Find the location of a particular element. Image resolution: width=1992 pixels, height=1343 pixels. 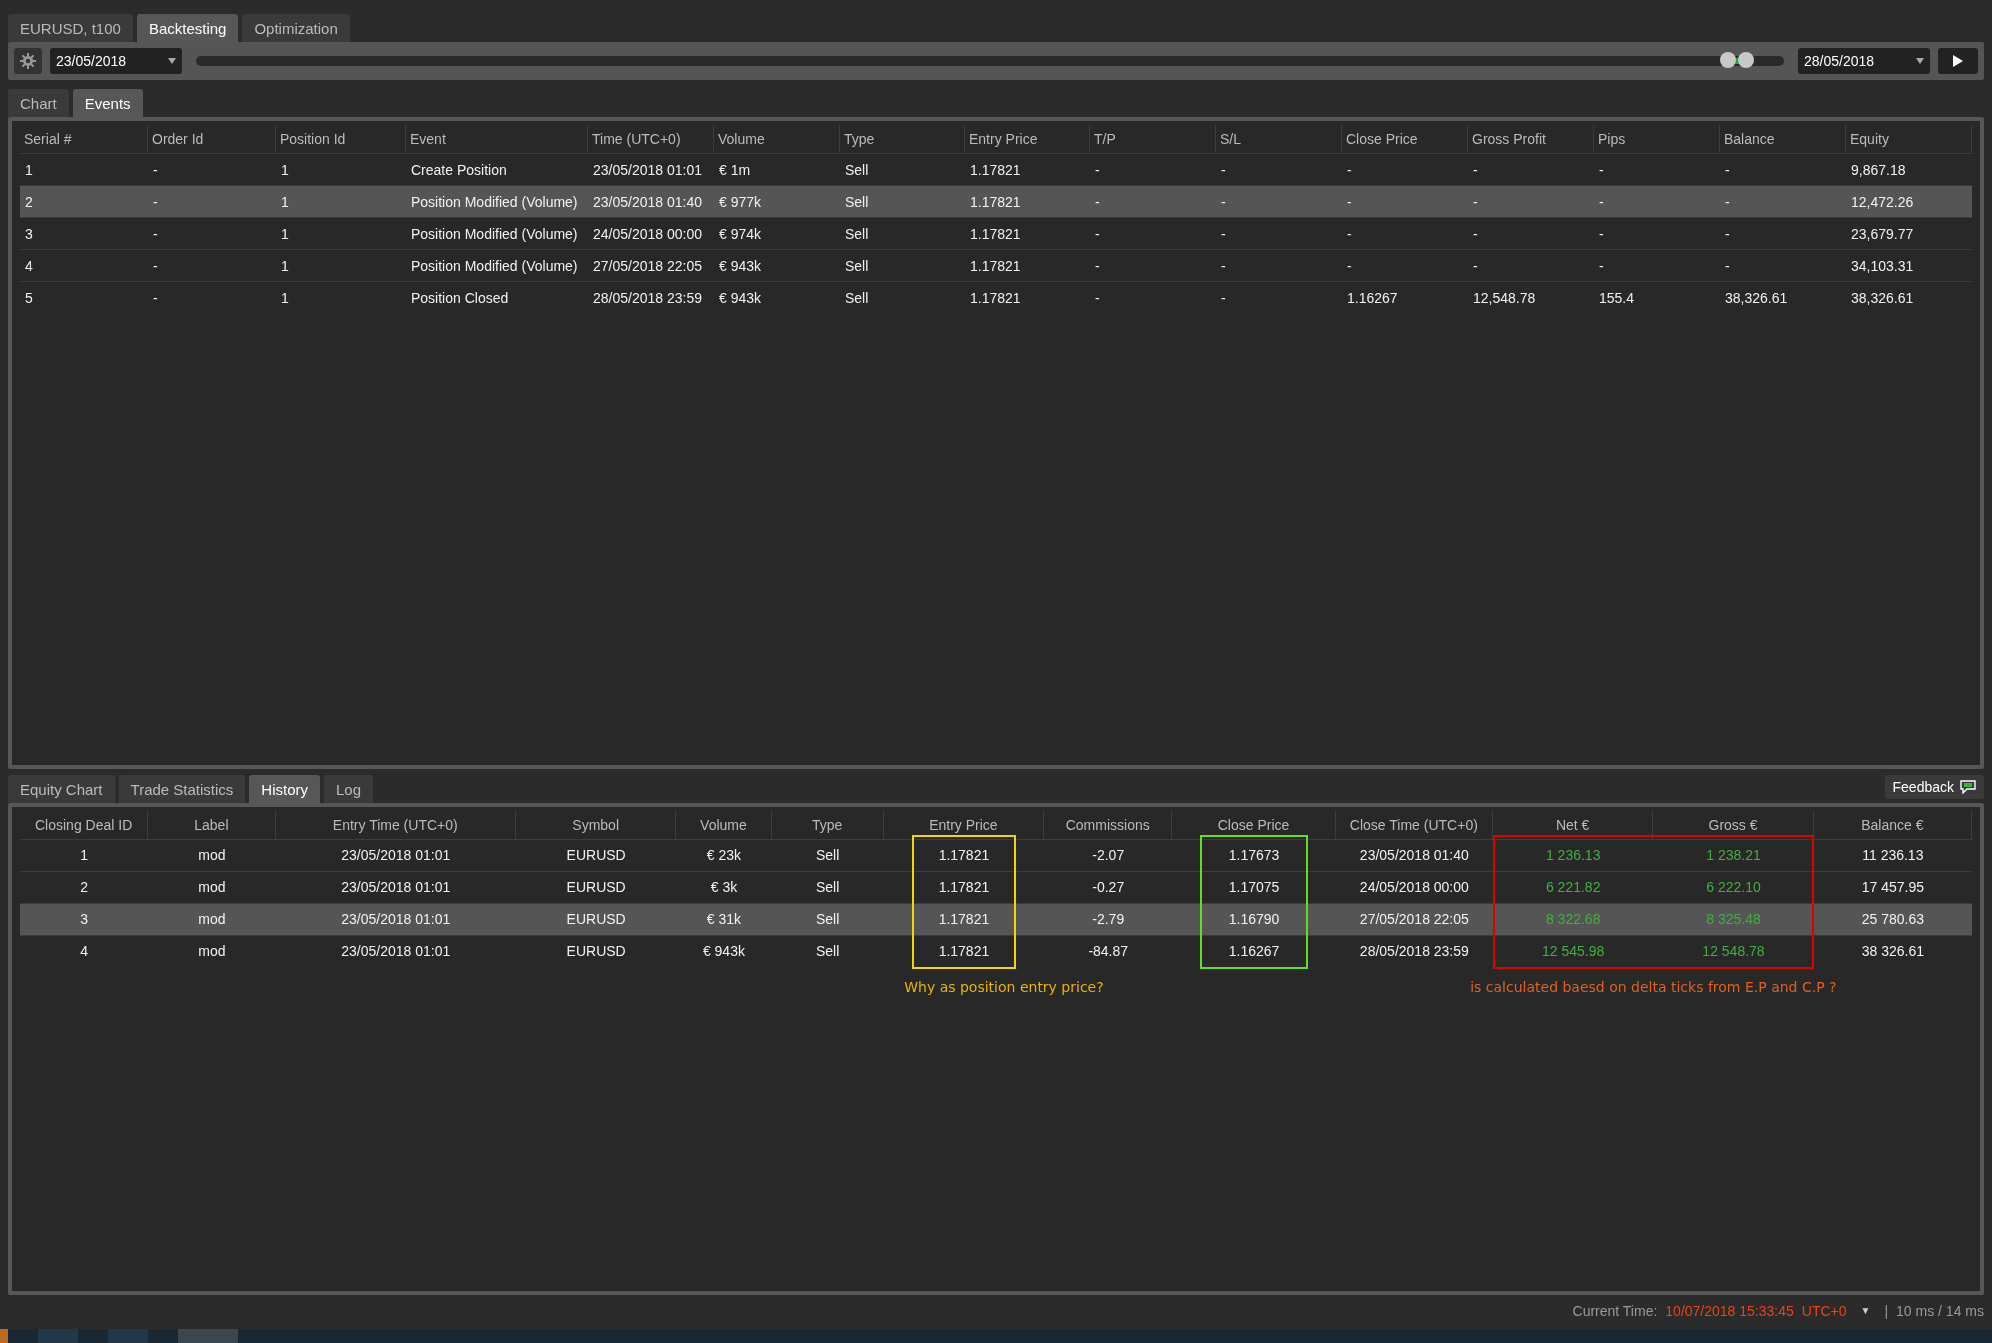

table-cell: 12 545.98 is located at coordinates (1573, 950).